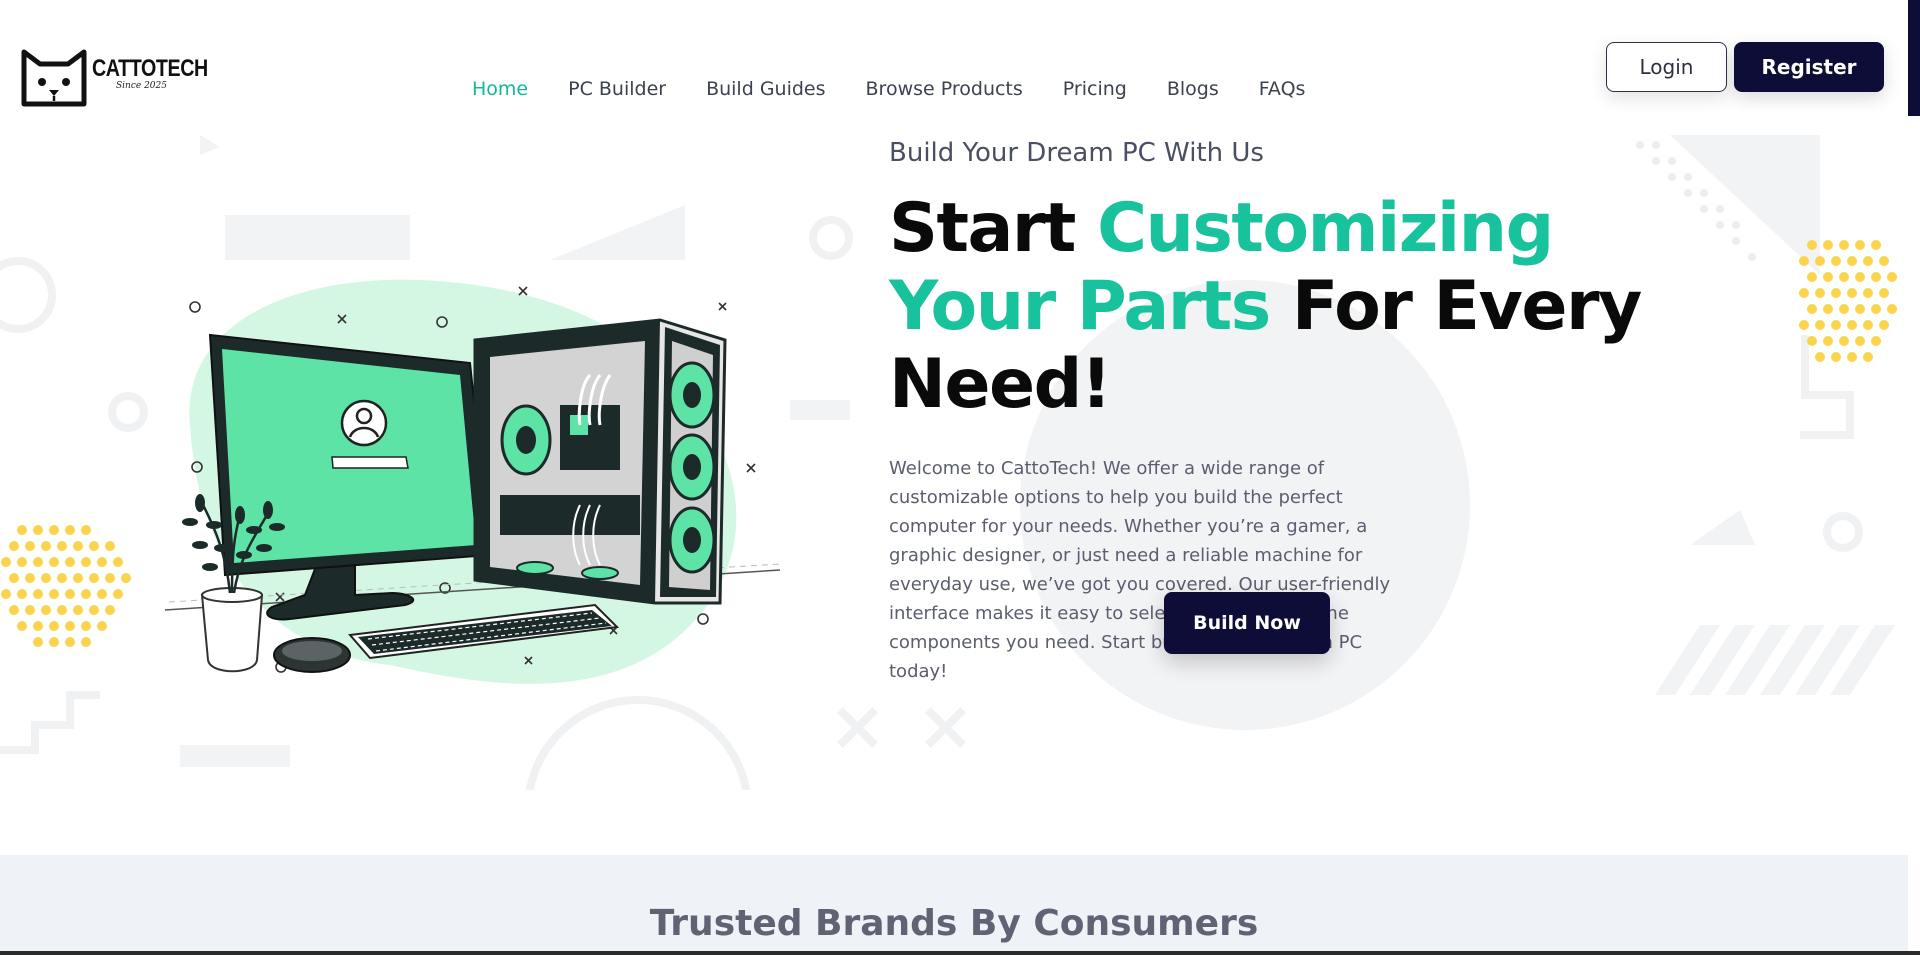 This screenshot has width=1920, height=955. What do you see at coordinates (954, 923) in the screenshot?
I see `brands-title: Trusted Brands By Consumers` at bounding box center [954, 923].